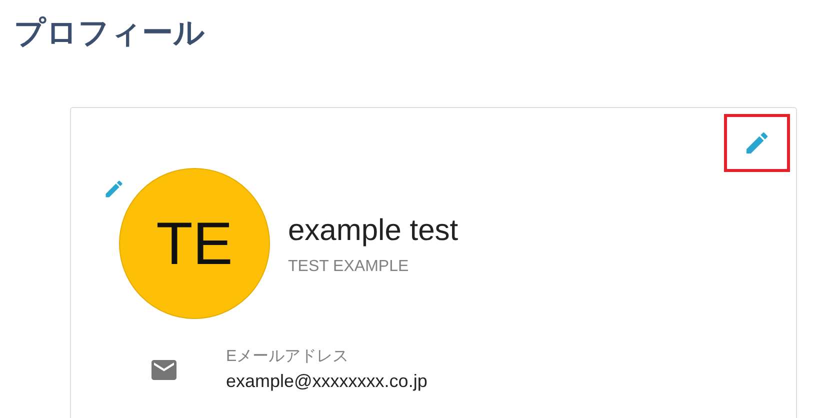  I want to click on field-value: example@xxxxxxxx.co.jp, so click(327, 381).